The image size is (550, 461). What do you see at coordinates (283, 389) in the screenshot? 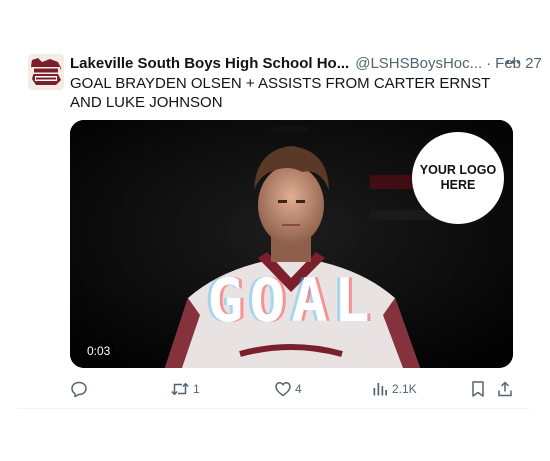
I see `heart-icon` at bounding box center [283, 389].